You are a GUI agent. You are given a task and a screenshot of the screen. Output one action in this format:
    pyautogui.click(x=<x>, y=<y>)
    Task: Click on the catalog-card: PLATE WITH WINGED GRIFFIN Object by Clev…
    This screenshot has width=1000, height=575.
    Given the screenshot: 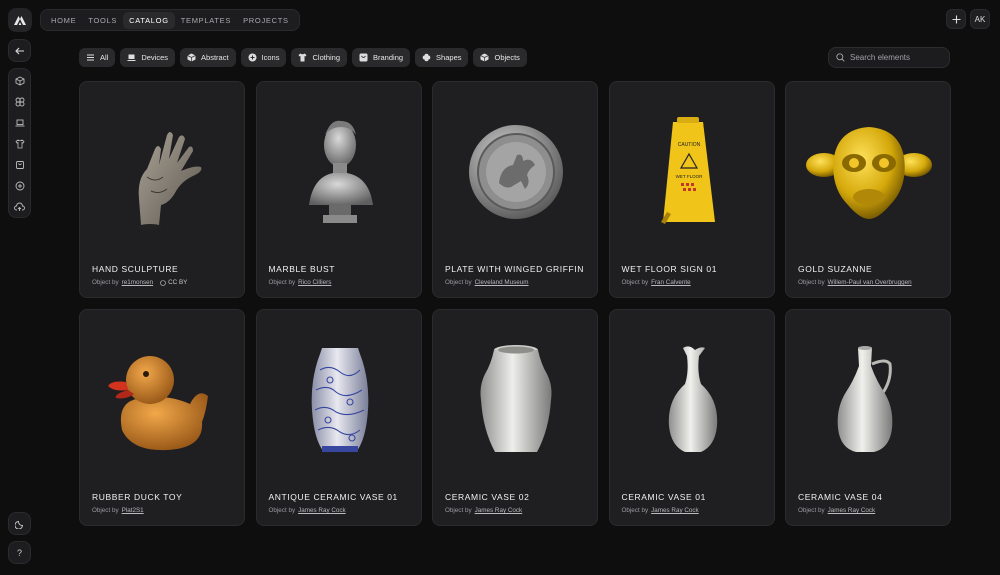 What is the action you would take?
    pyautogui.click(x=515, y=189)
    